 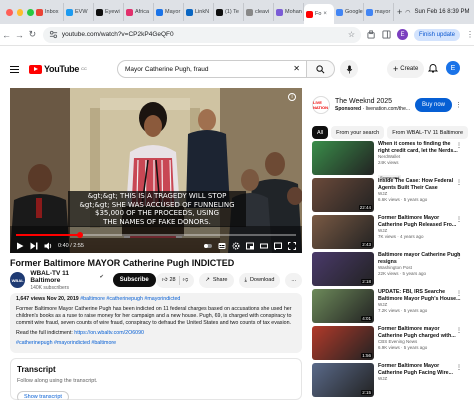 I want to click on miniplayer-icon, so click(x=250, y=246).